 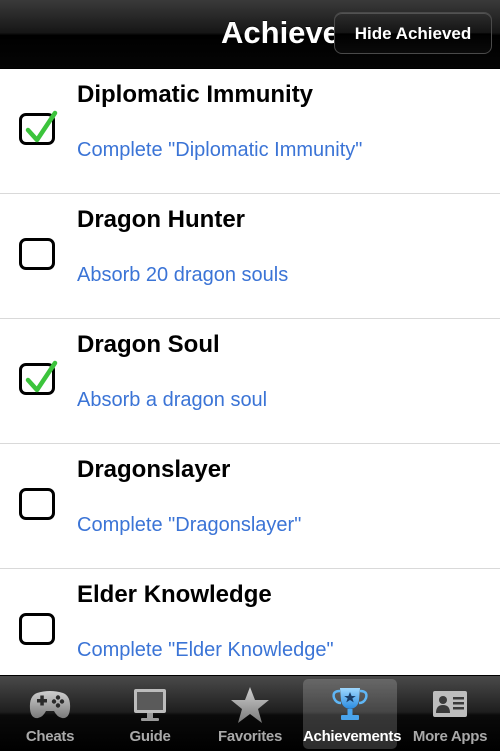 I want to click on achievement-description: Complete "Diplomatic Immunity", so click(x=220, y=150).